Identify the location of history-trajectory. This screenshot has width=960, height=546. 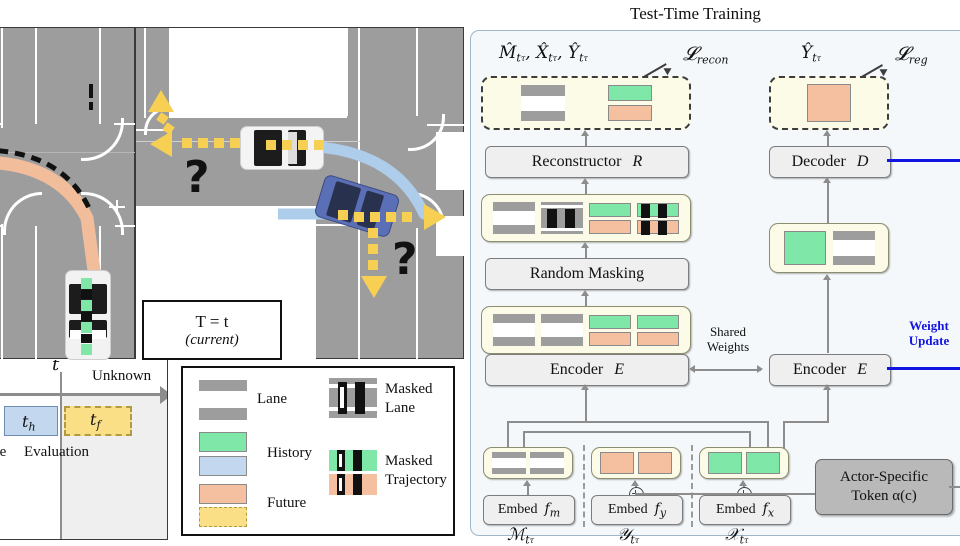
(86, 319).